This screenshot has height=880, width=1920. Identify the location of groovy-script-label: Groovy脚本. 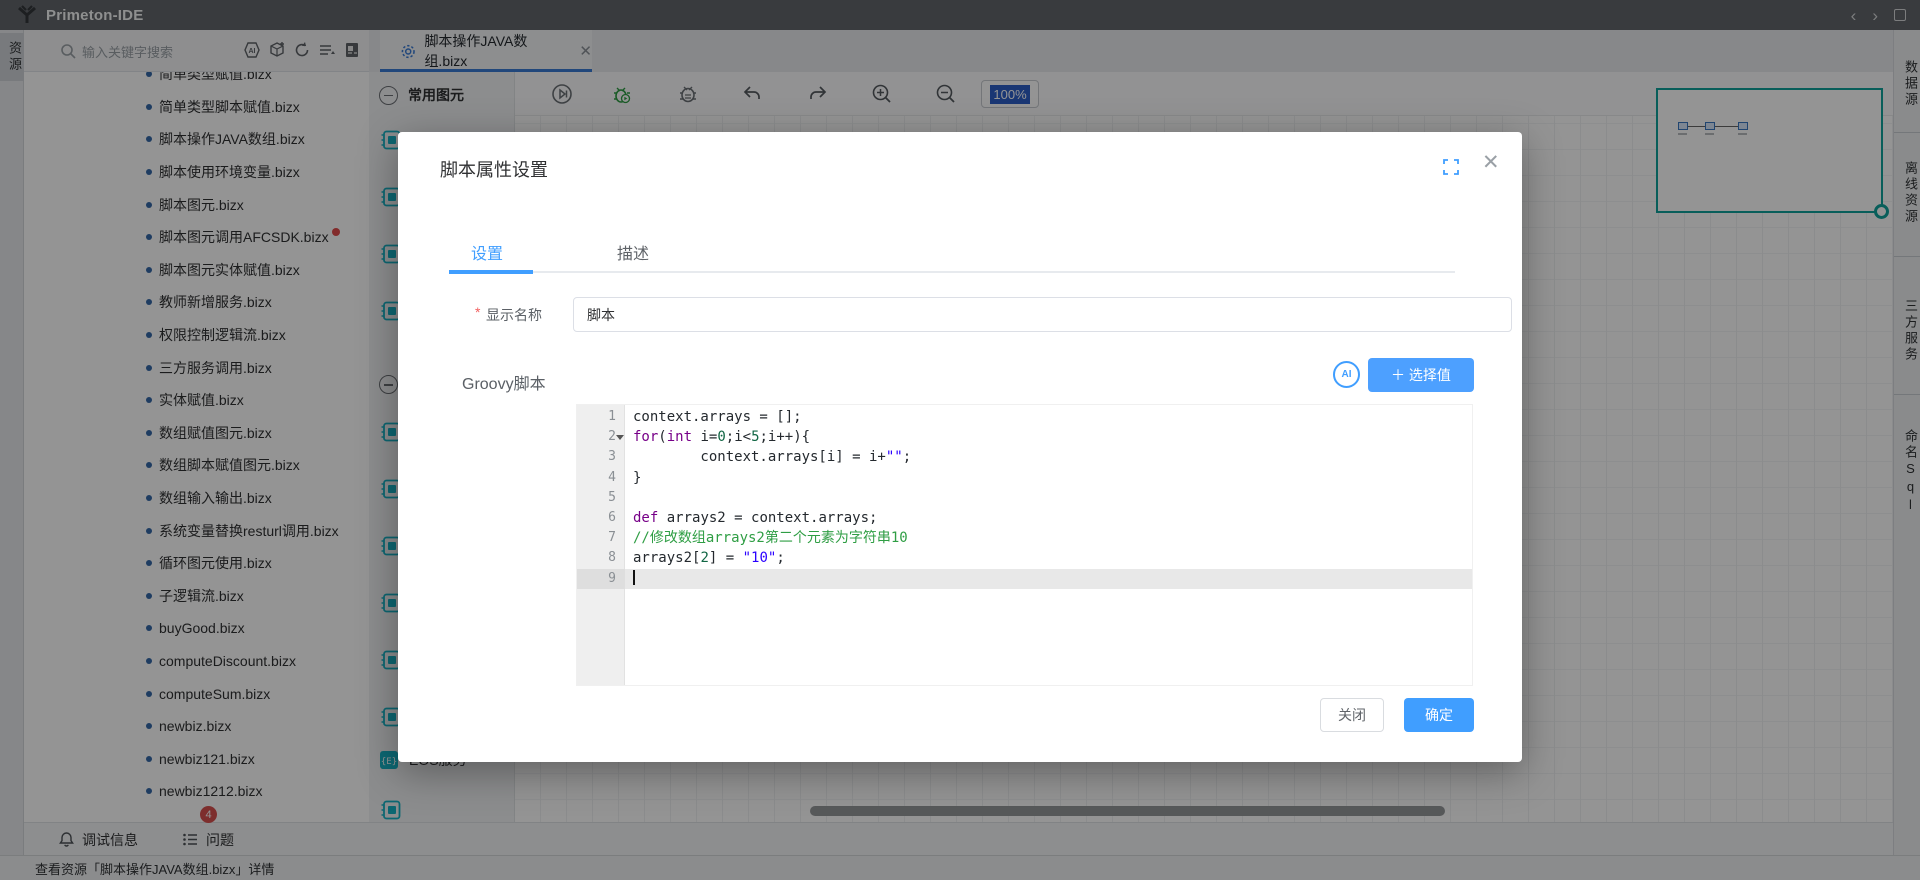
(504, 384).